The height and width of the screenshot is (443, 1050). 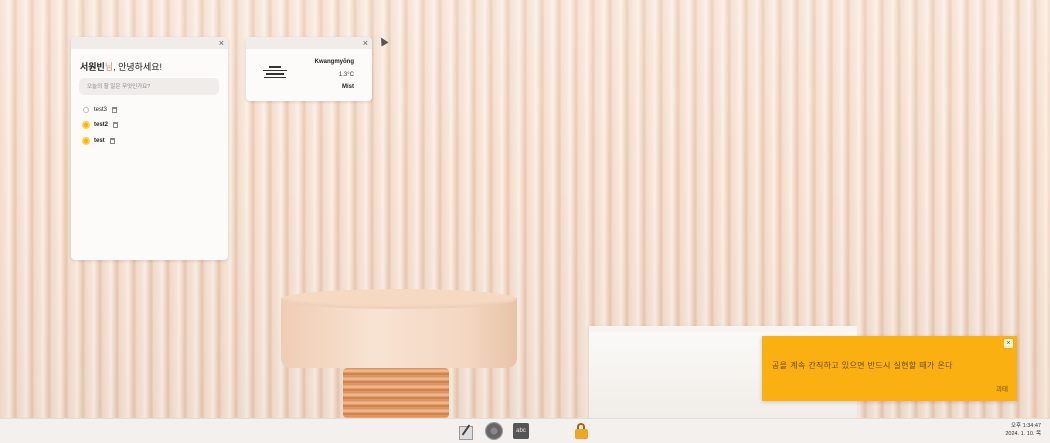 What do you see at coordinates (92, 67) in the screenshot?
I see `greeting-name: 서원빈` at bounding box center [92, 67].